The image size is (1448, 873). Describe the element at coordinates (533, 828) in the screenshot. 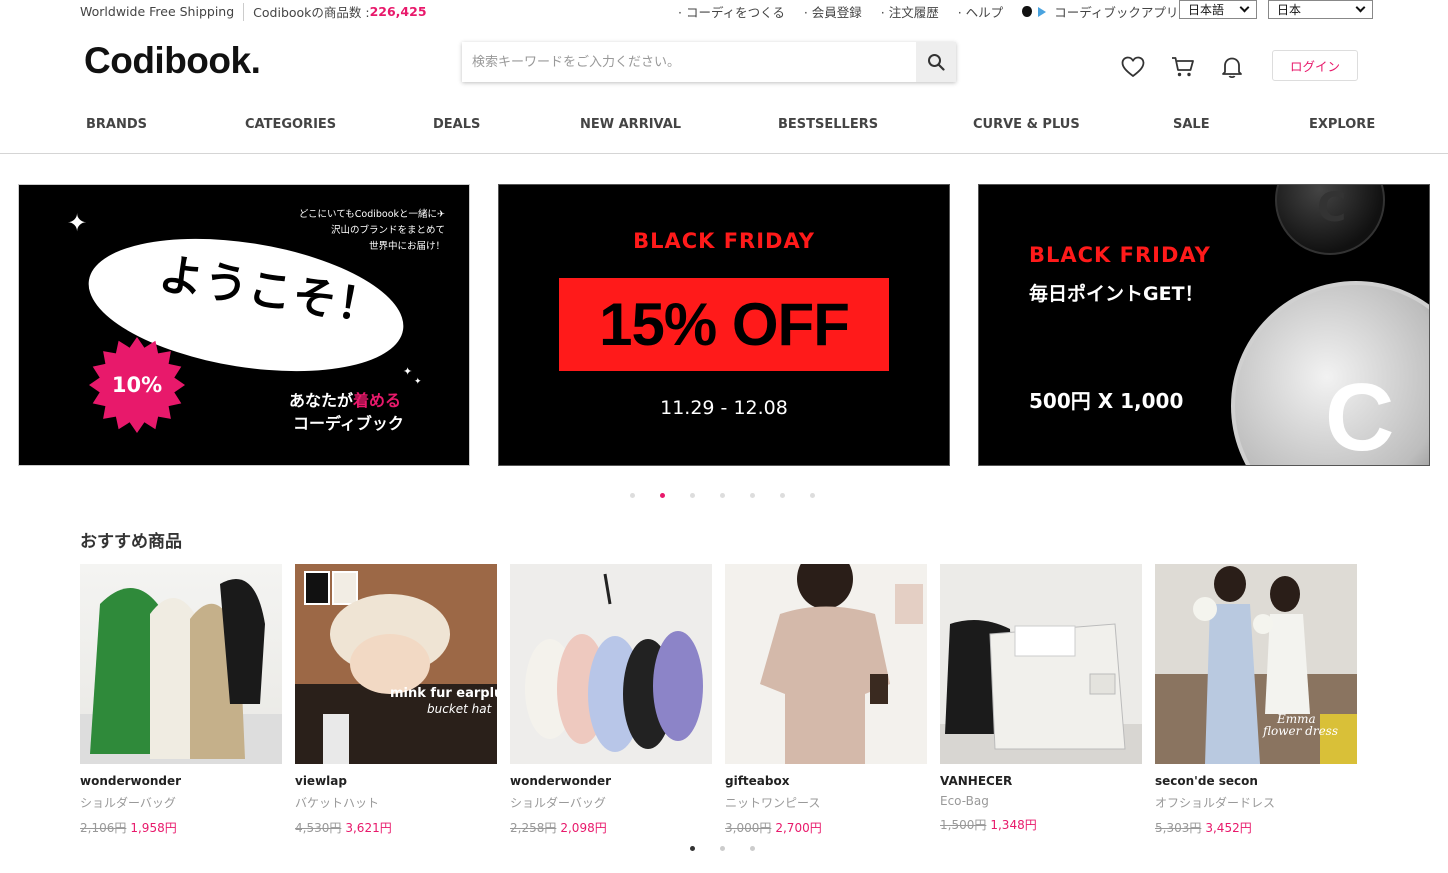

I see `original-price: 2,258円` at that location.